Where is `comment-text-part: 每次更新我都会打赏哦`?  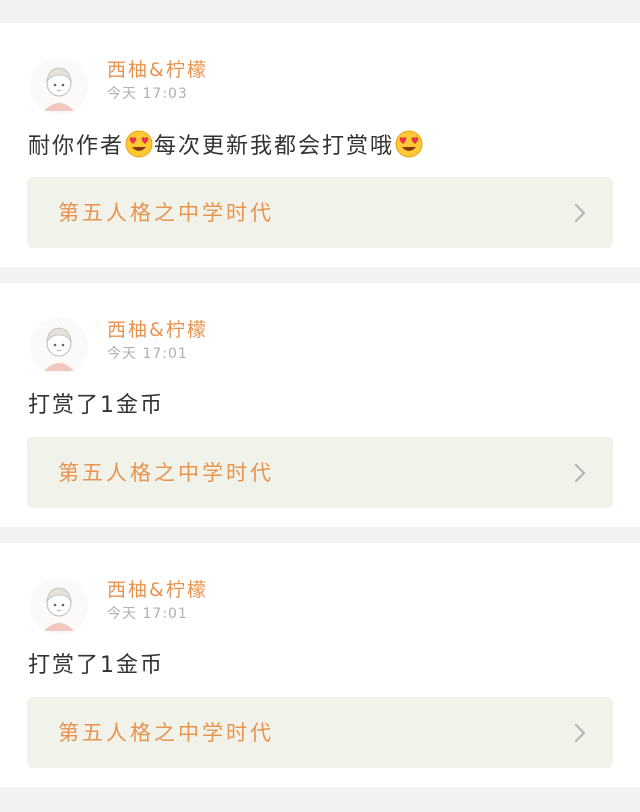 comment-text-part: 每次更新我都会打赏哦 is located at coordinates (274, 146).